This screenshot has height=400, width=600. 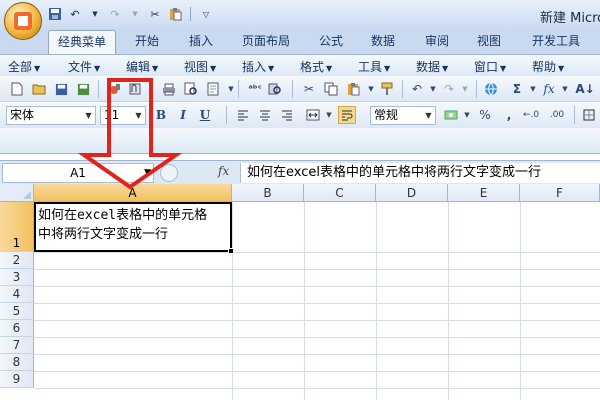 What do you see at coordinates (115, 14) in the screenshot?
I see `redo-icon: ↷` at bounding box center [115, 14].